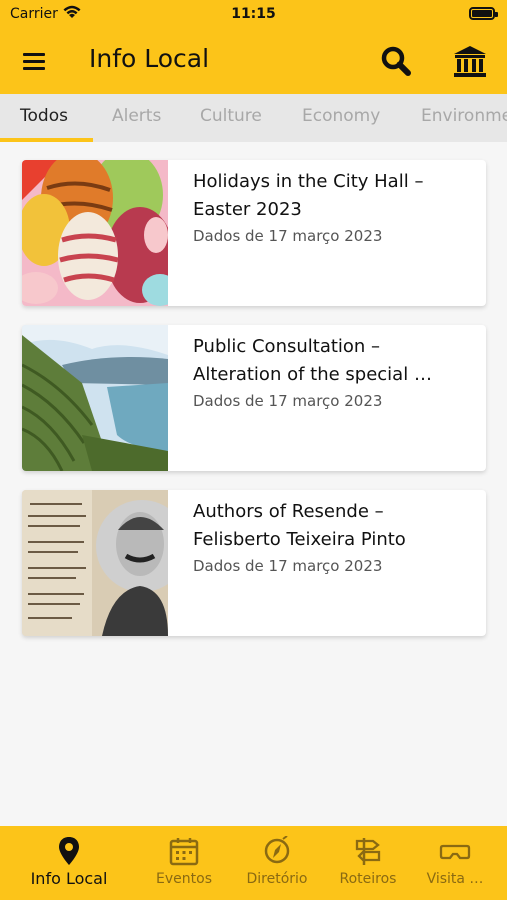 This screenshot has width=507, height=900. What do you see at coordinates (483, 13) in the screenshot?
I see `battery-icon` at bounding box center [483, 13].